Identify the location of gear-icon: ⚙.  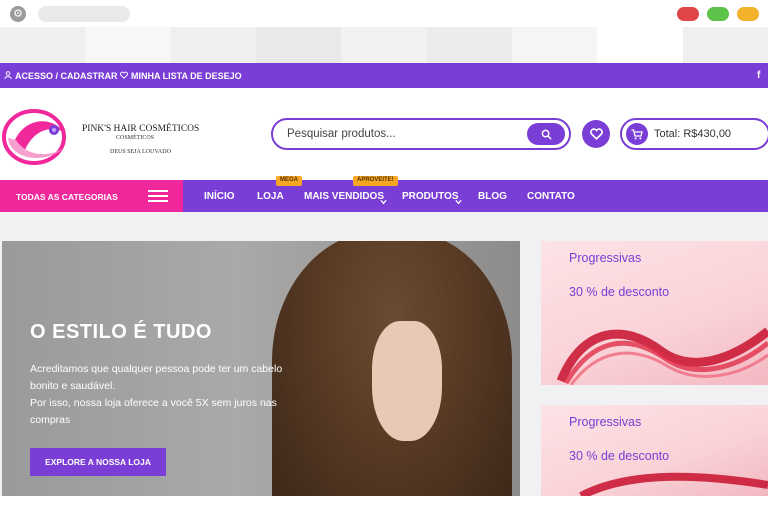
(18, 14).